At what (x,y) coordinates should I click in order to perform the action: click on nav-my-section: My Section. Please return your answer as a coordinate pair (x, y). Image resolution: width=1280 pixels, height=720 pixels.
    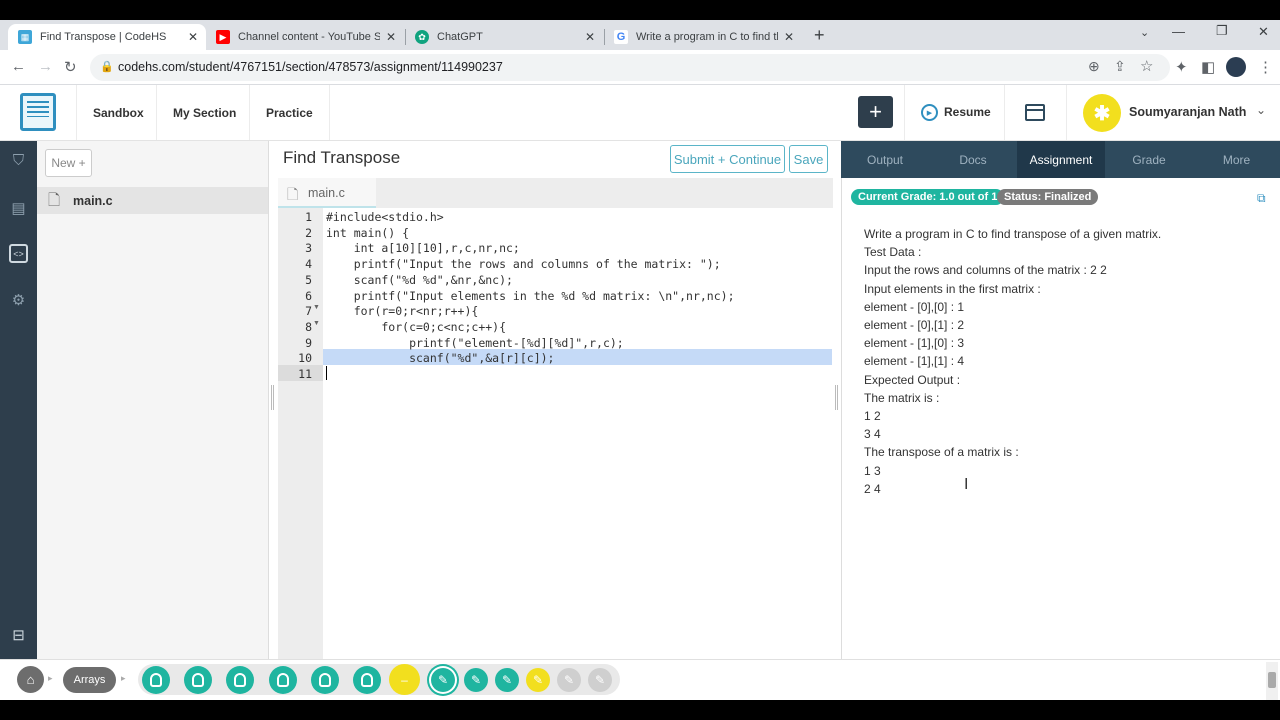
    Looking at the image, I should click on (204, 112).